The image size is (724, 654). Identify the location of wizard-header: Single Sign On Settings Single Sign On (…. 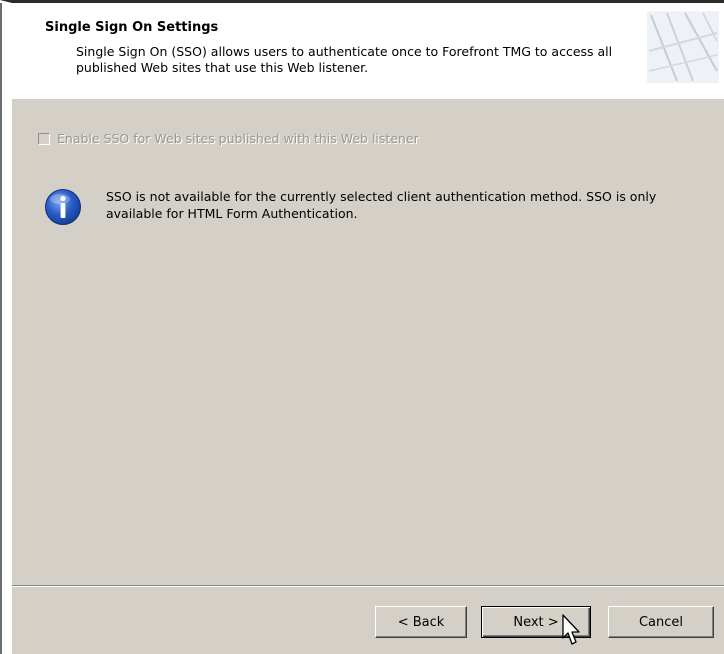
(368, 51).